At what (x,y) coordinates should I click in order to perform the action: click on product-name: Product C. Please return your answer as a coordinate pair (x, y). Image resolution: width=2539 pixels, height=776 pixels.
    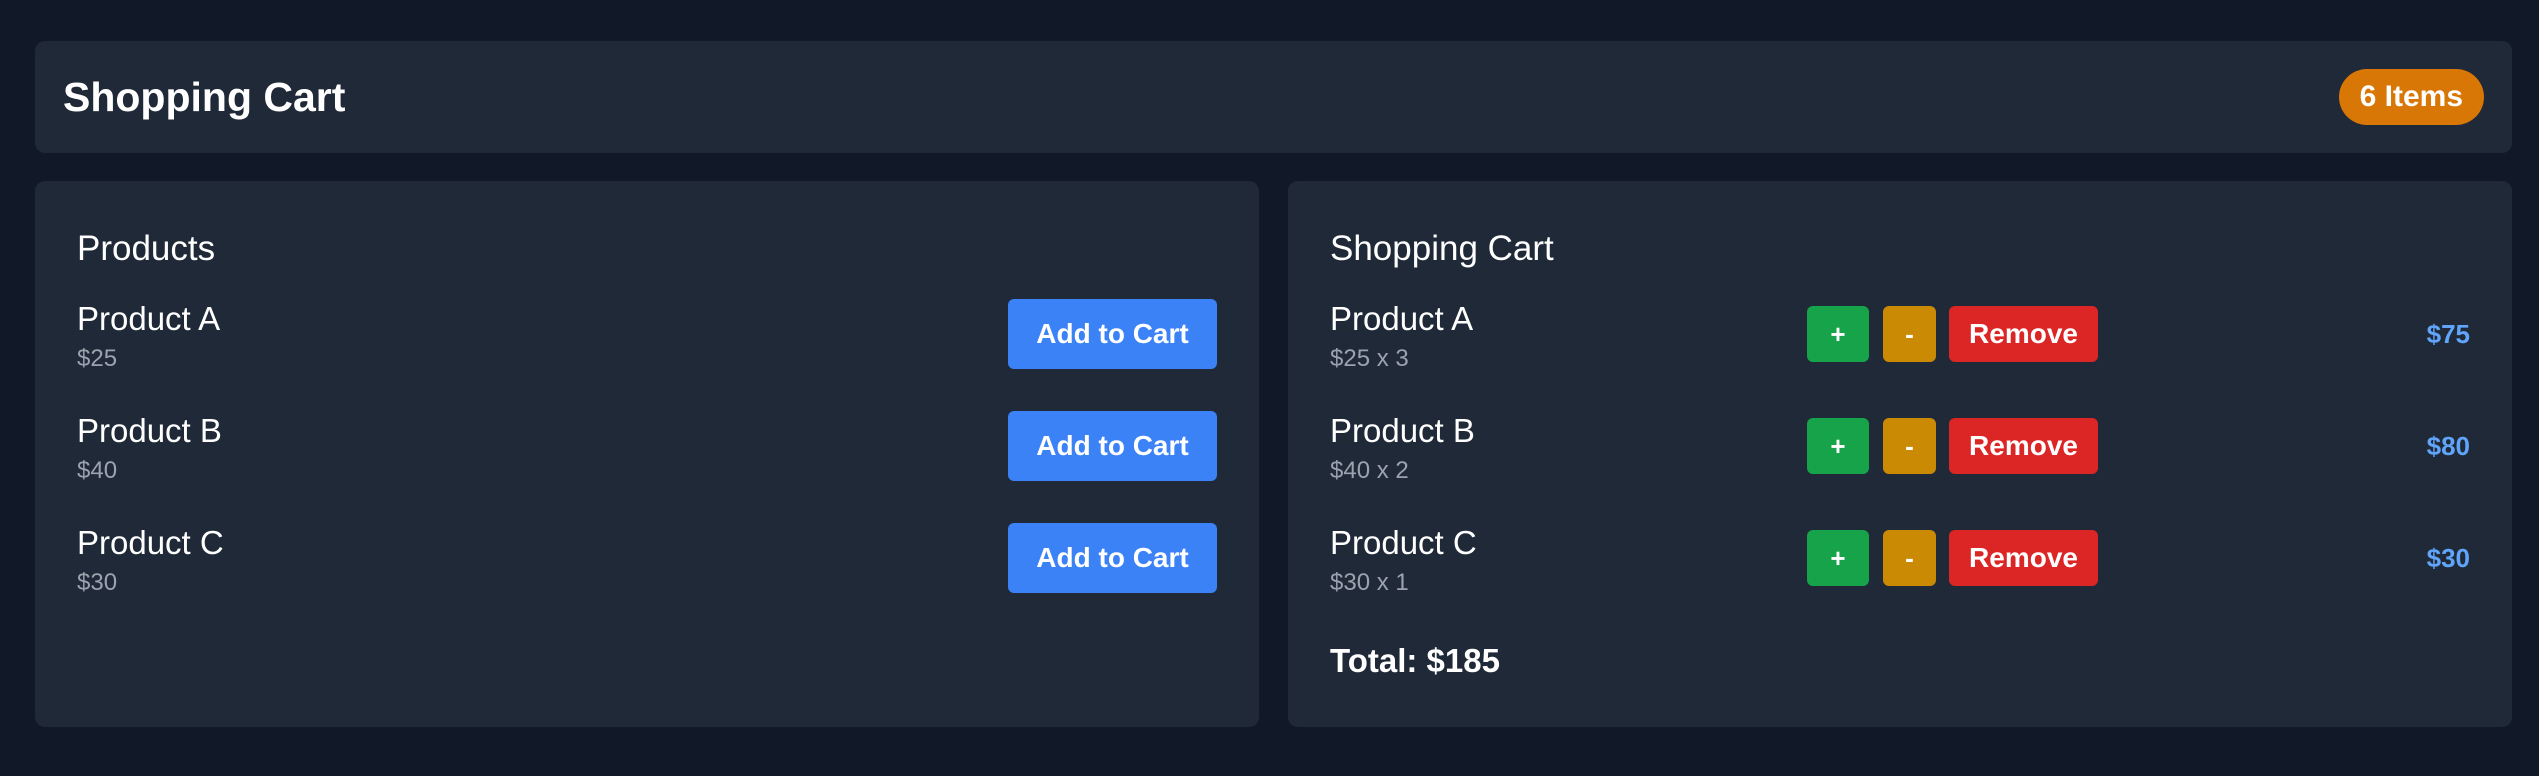
    Looking at the image, I should click on (150, 542).